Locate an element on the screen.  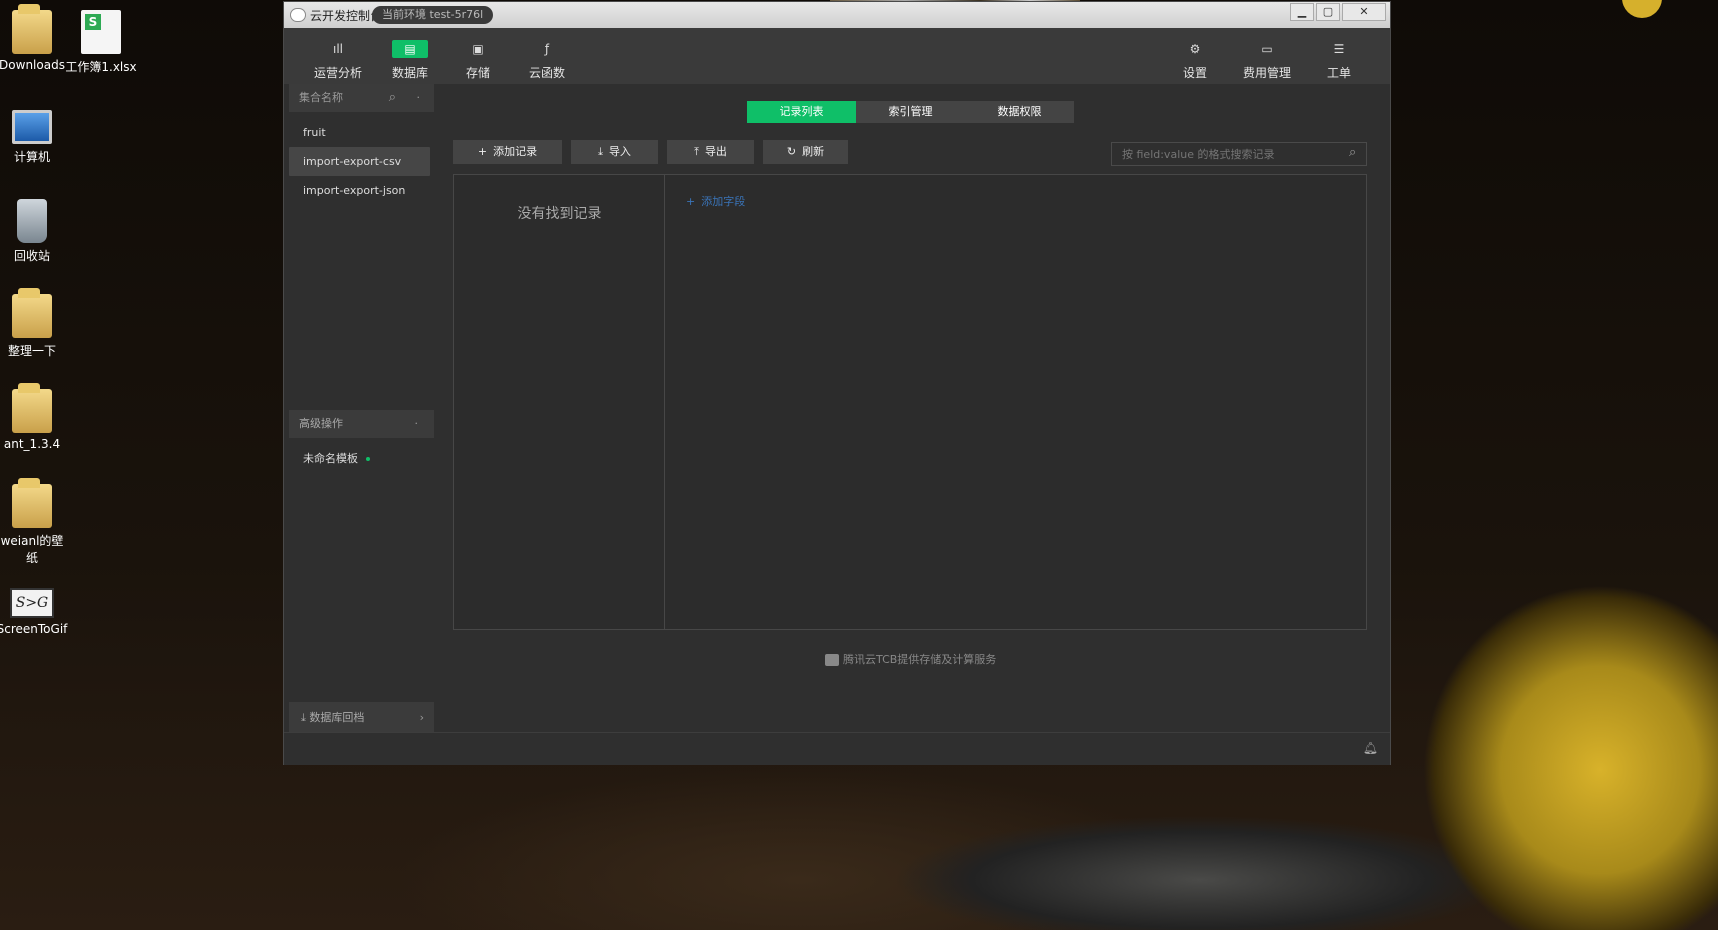
download-icon: ⤓ is located at coordinates (600, 151).